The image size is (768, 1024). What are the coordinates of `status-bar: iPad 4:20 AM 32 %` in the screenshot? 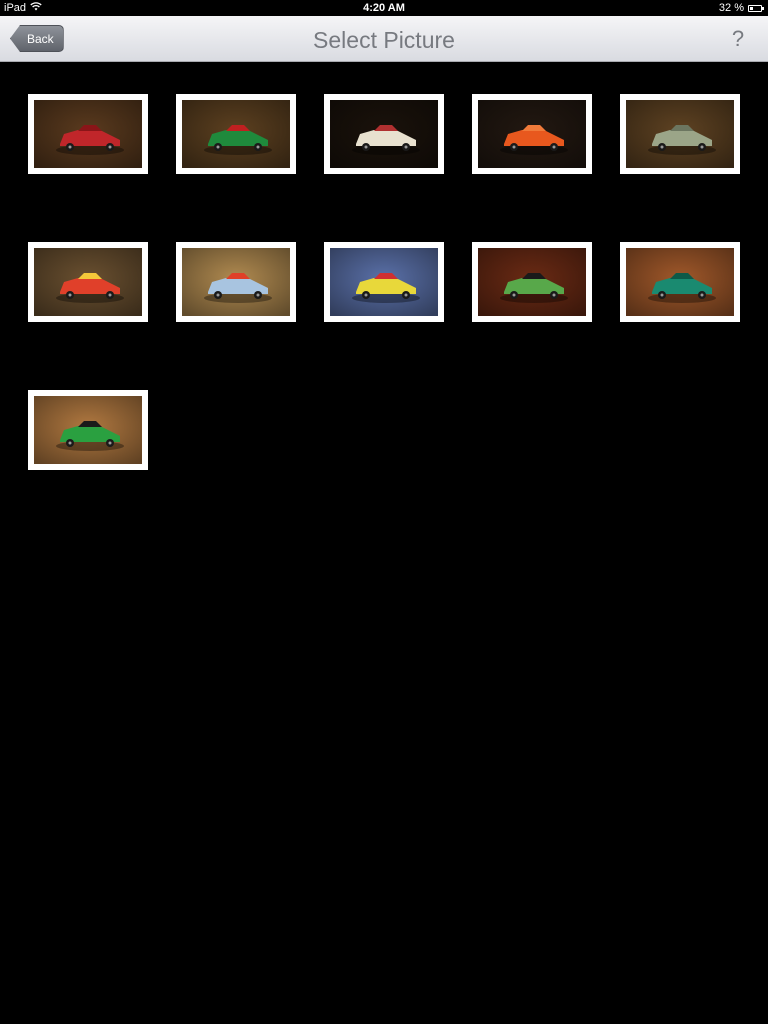 It's located at (384, 8).